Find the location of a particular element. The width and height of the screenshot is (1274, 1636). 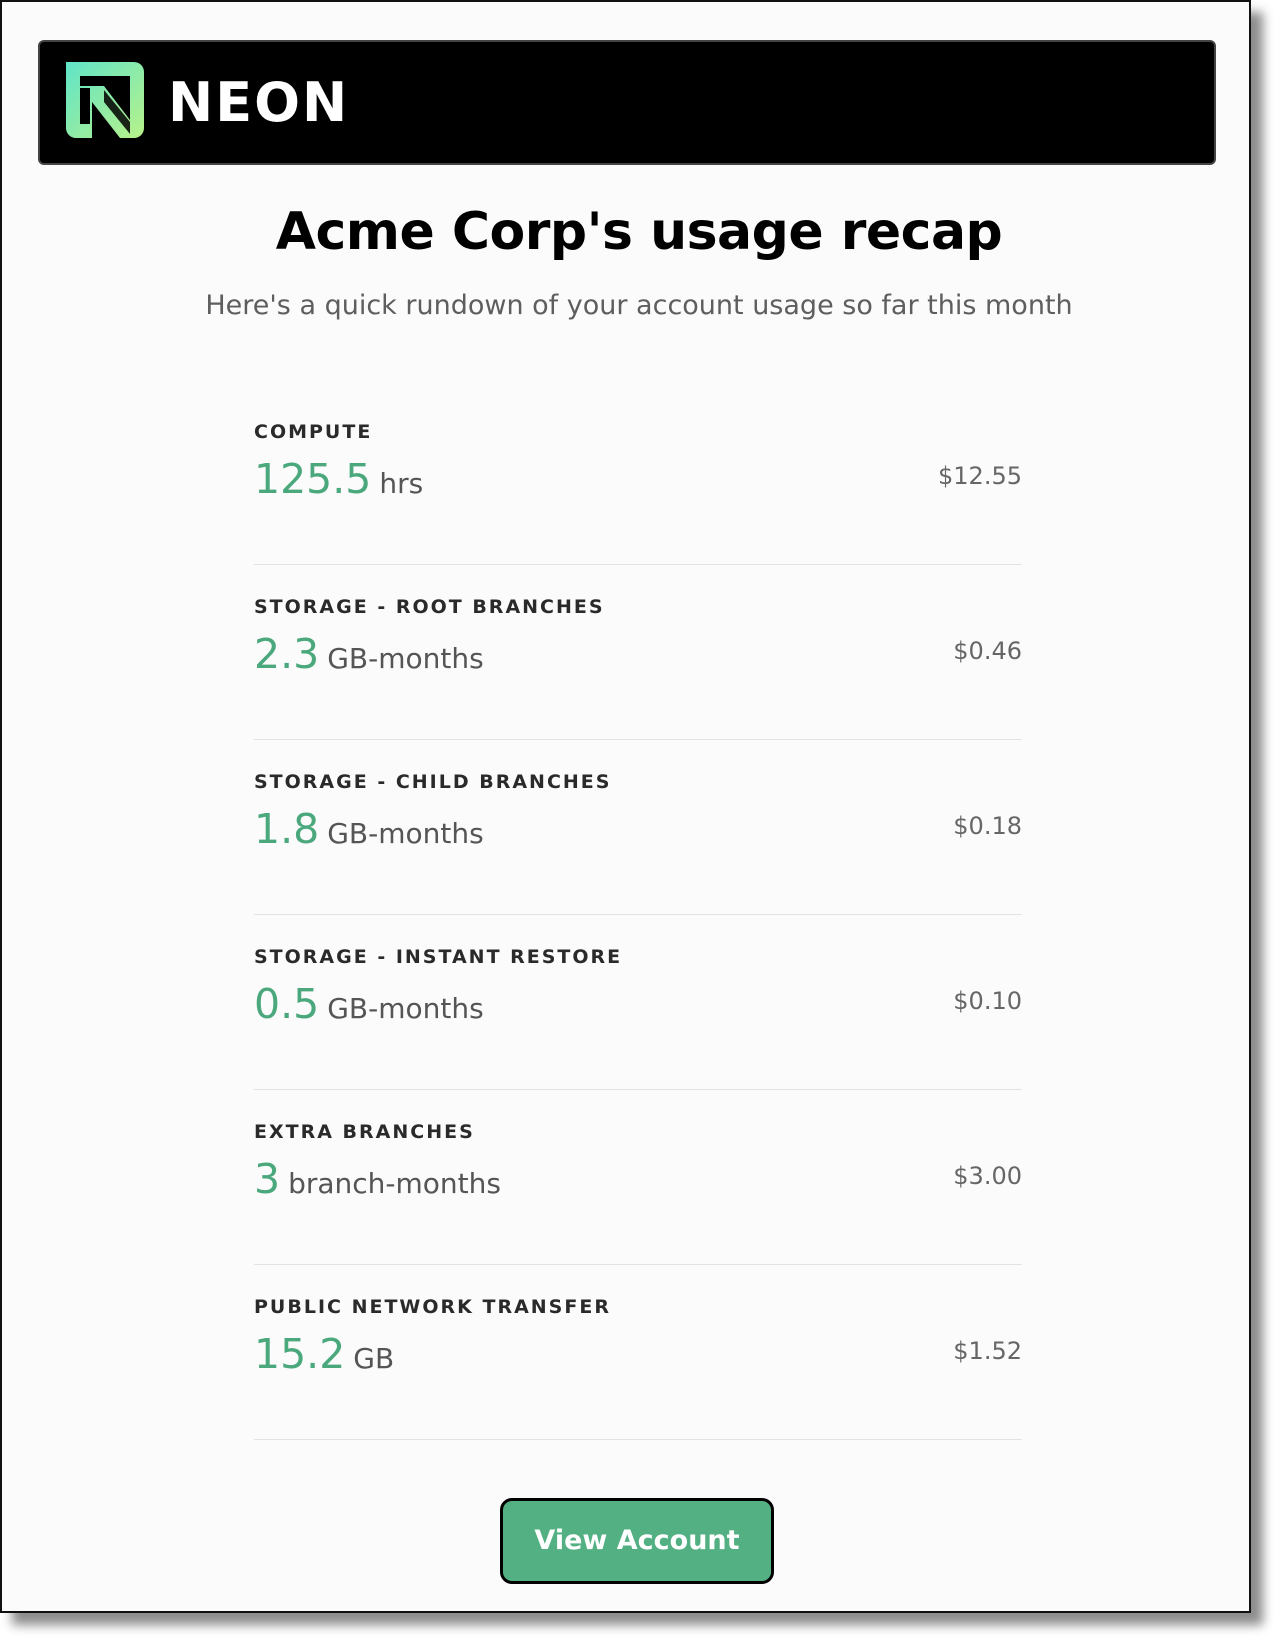

usage-row-extra-branches: EXTRA BRANCHES 3 branch-months $3.00 is located at coordinates (638, 1177).